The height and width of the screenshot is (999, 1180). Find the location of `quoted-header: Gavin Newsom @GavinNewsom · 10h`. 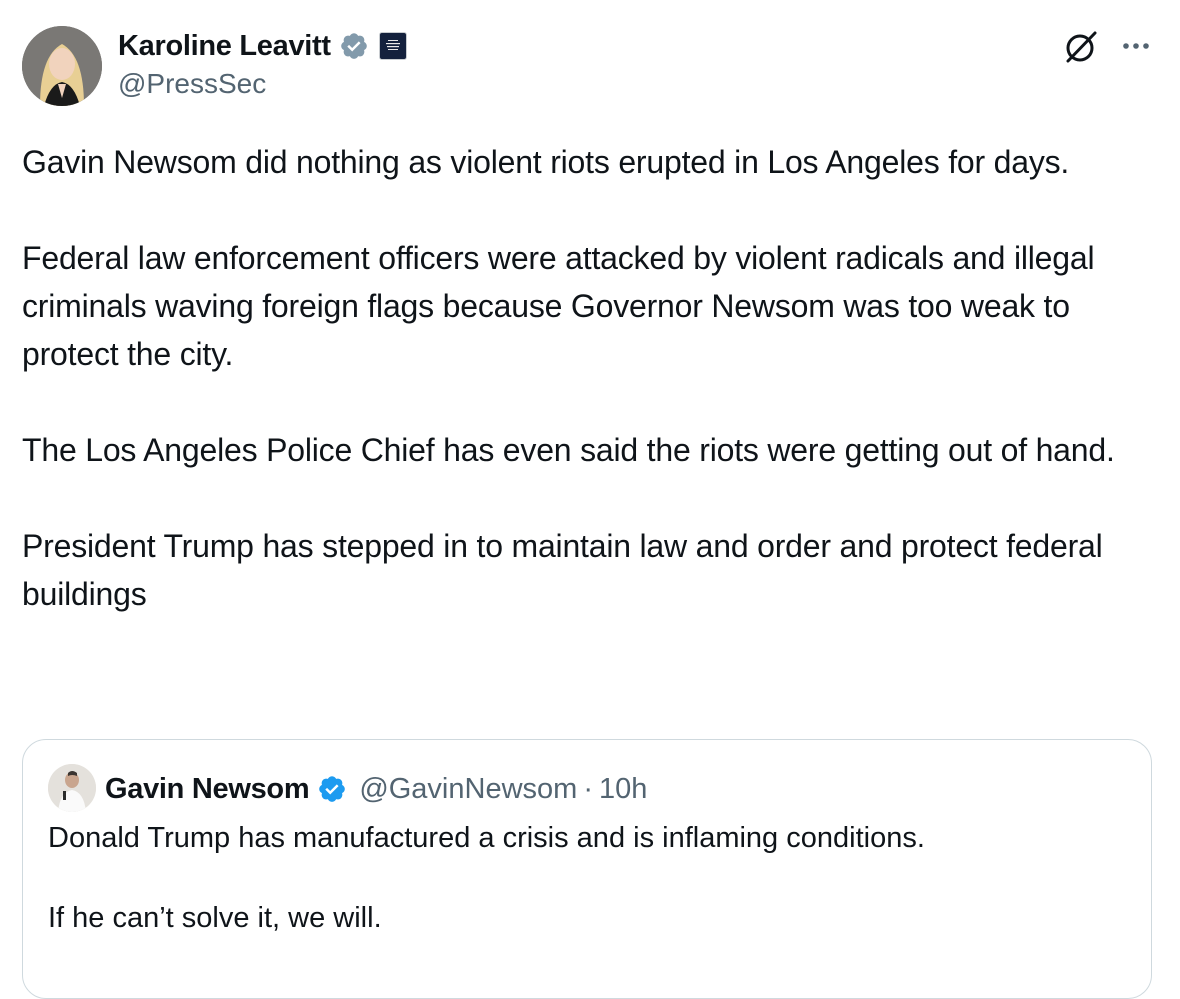

quoted-header: Gavin Newsom @GavinNewsom · 10h is located at coordinates (376, 789).